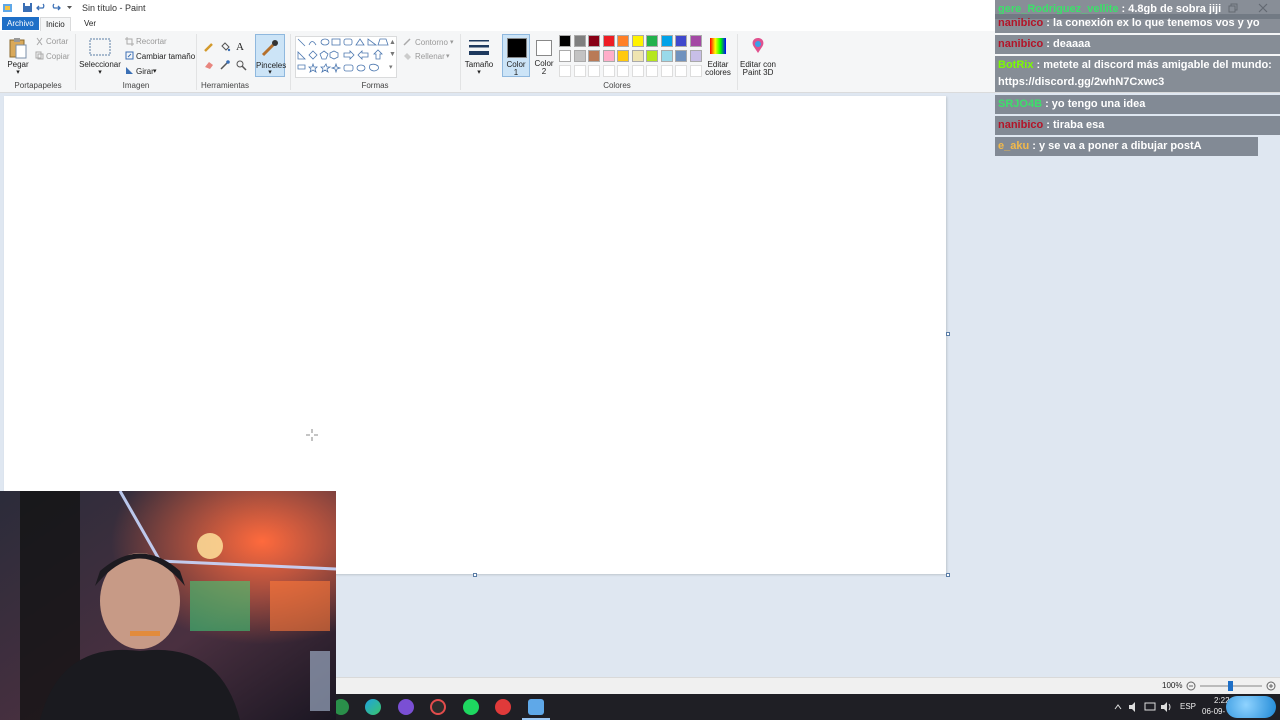 The width and height of the screenshot is (1280, 720). Describe the element at coordinates (391, 67) in the screenshot. I see `shapes-more-icon: ▾` at that location.